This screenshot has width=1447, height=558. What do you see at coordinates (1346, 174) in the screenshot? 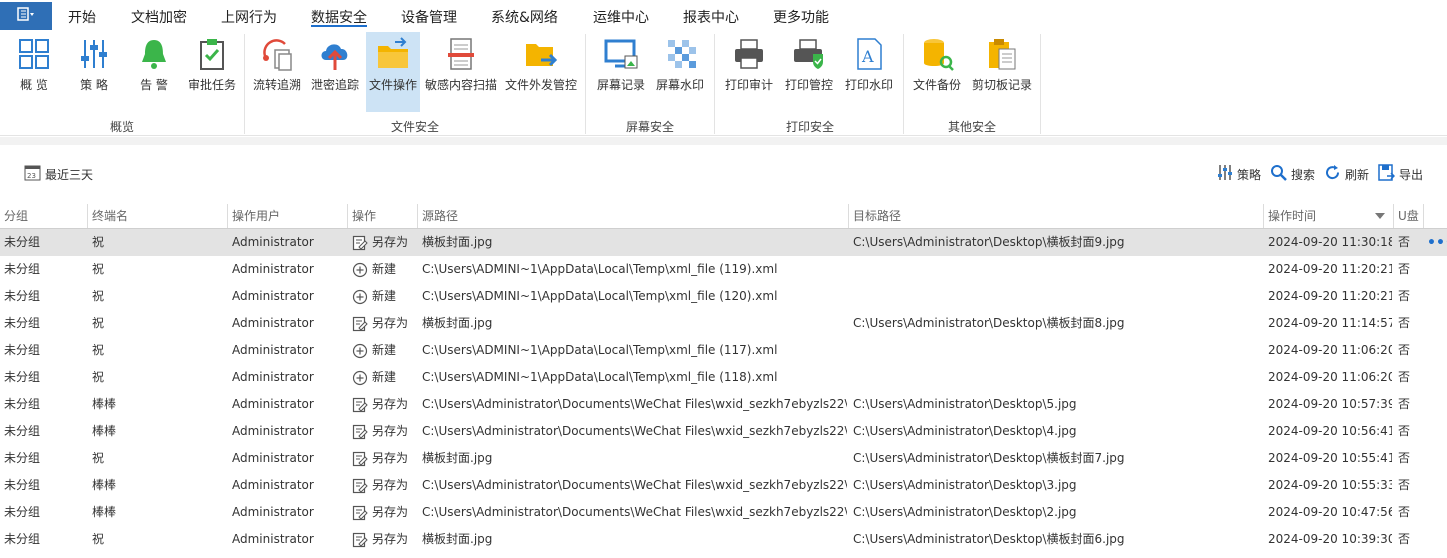
I see `refresh-button: 刷新` at bounding box center [1346, 174].